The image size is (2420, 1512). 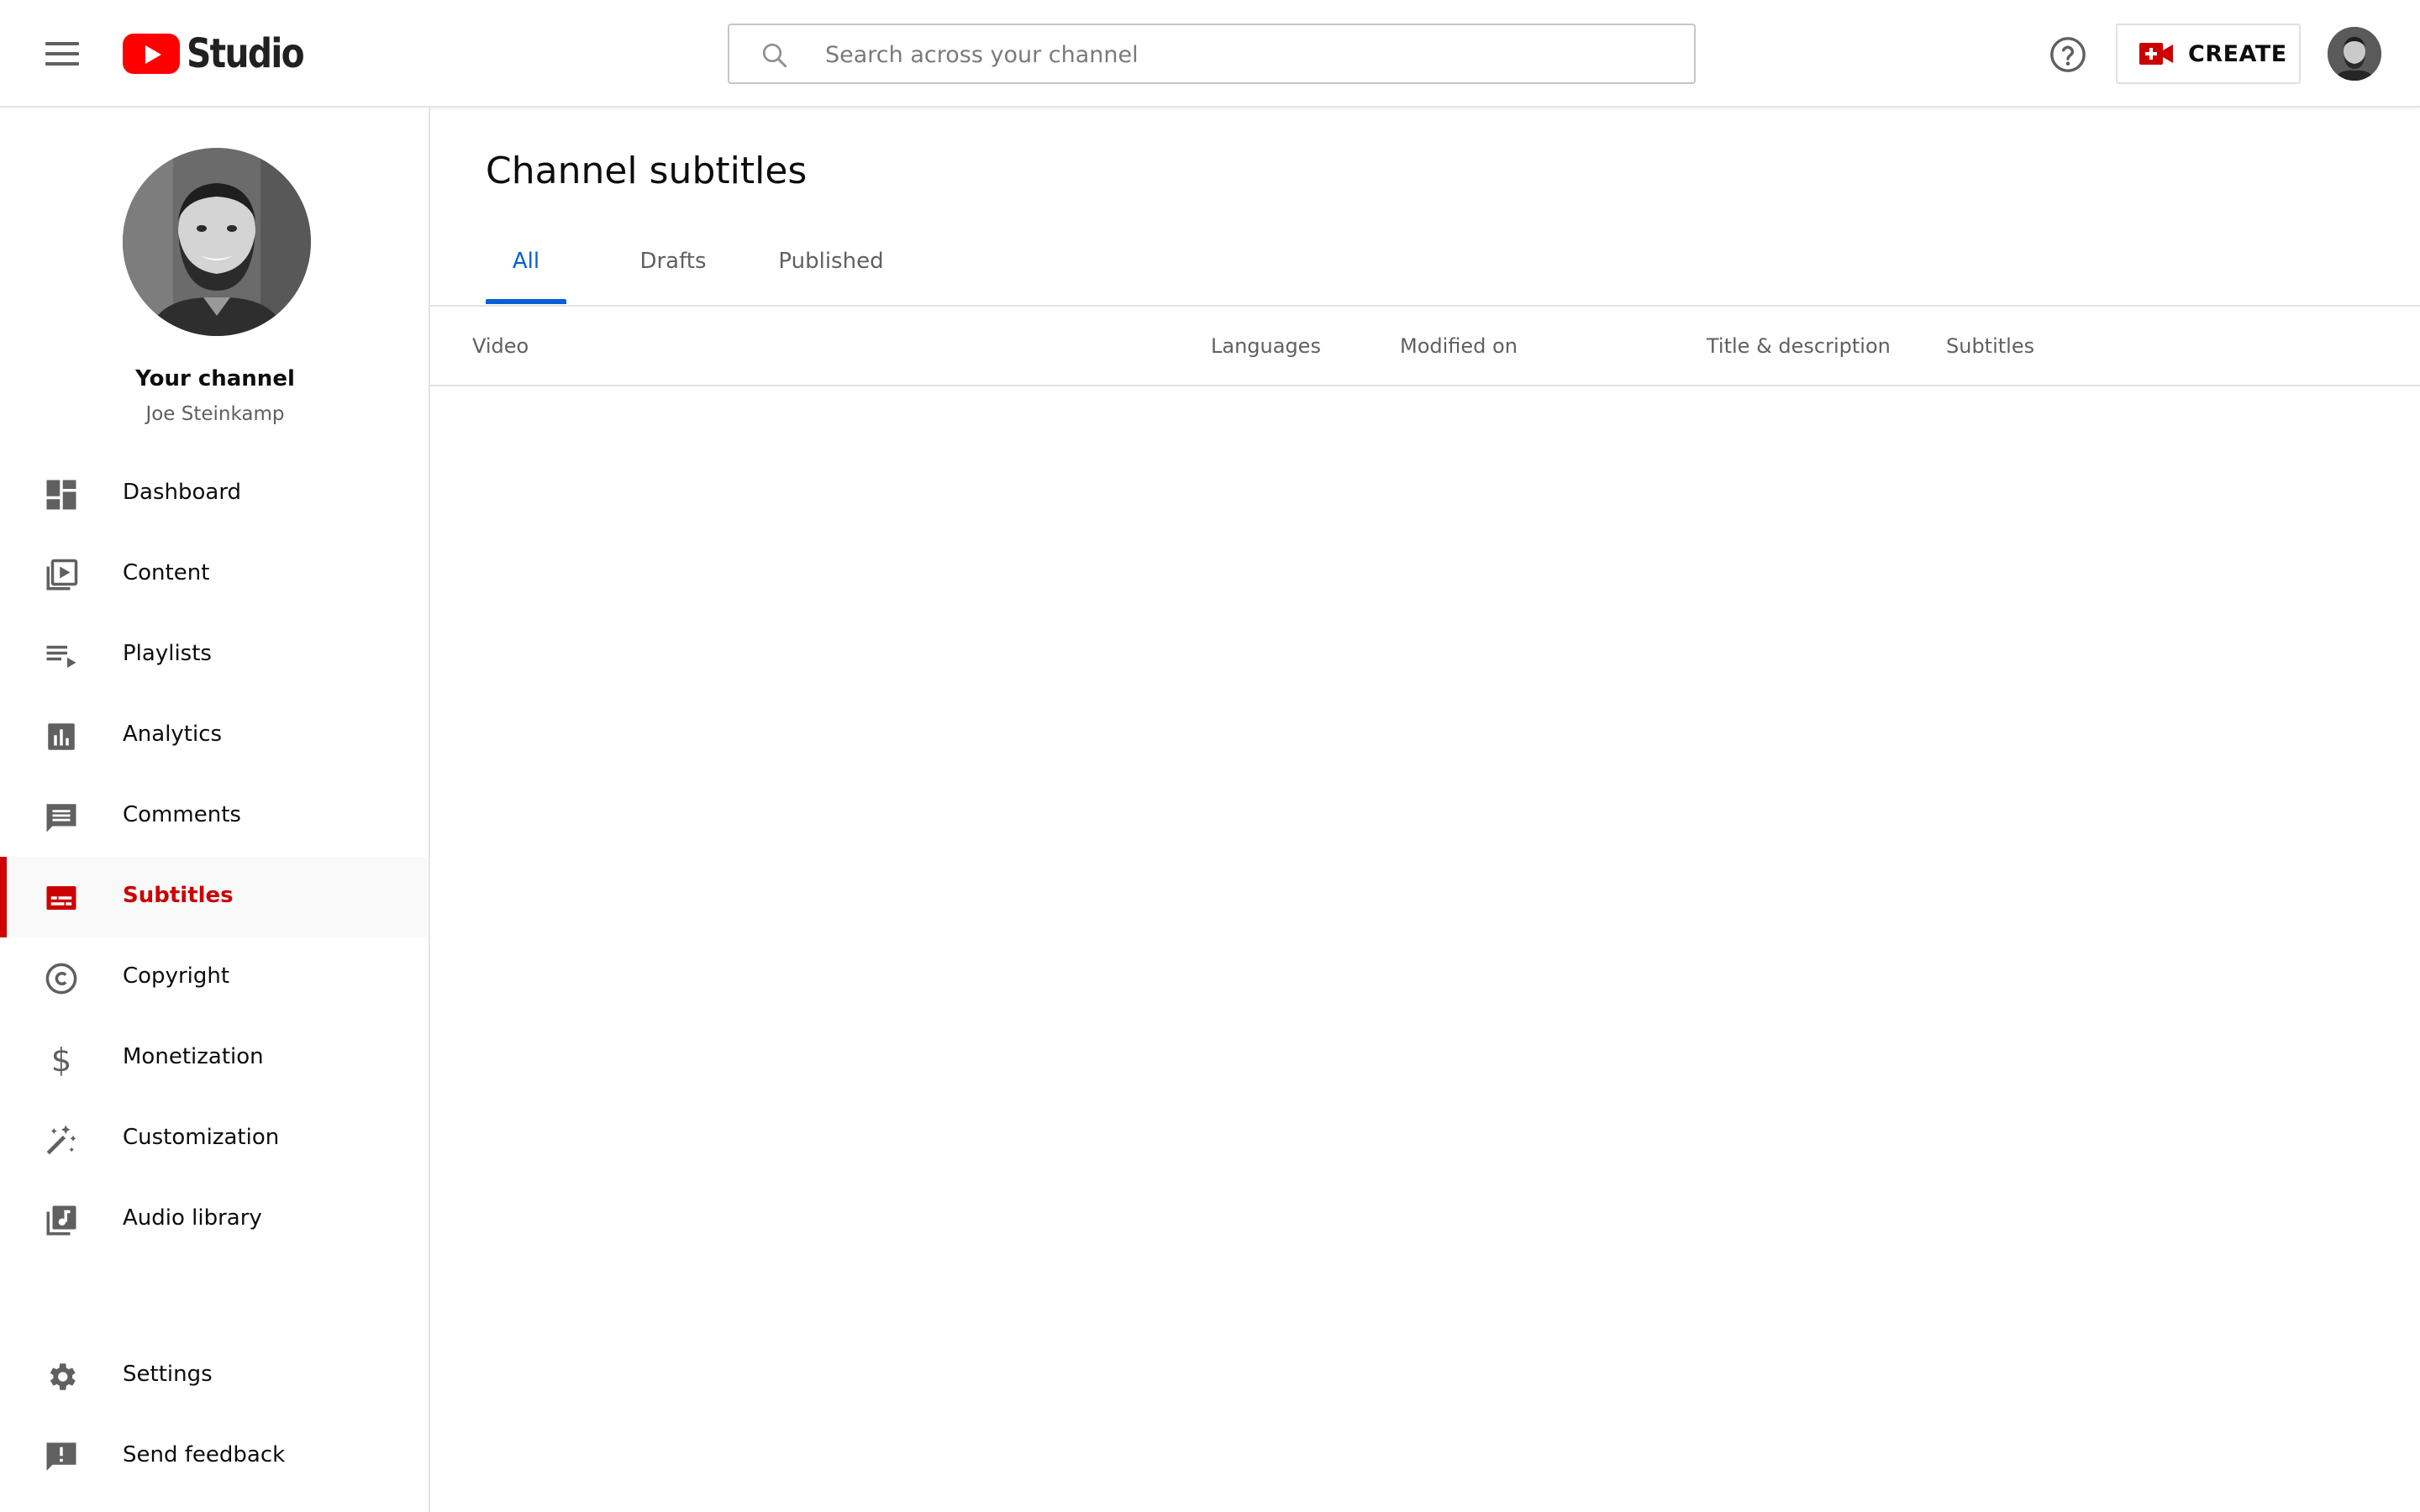 I want to click on page-title: Channel subtitles, so click(x=647, y=171).